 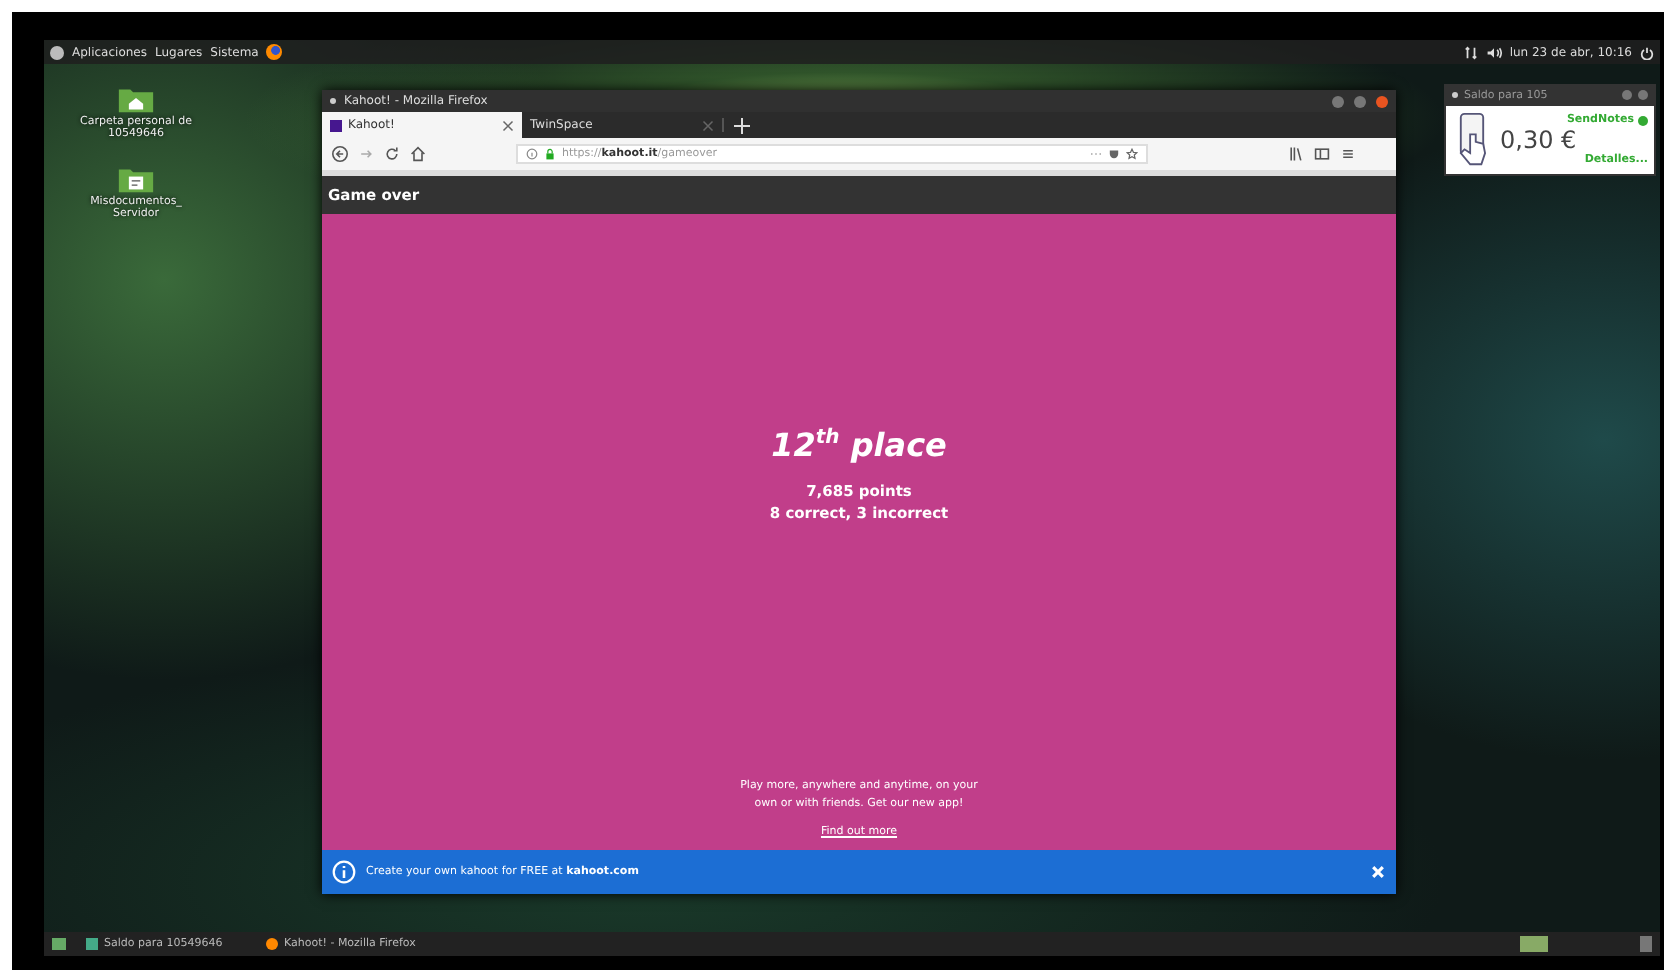 I want to click on menu-icon, so click(x=1348, y=154).